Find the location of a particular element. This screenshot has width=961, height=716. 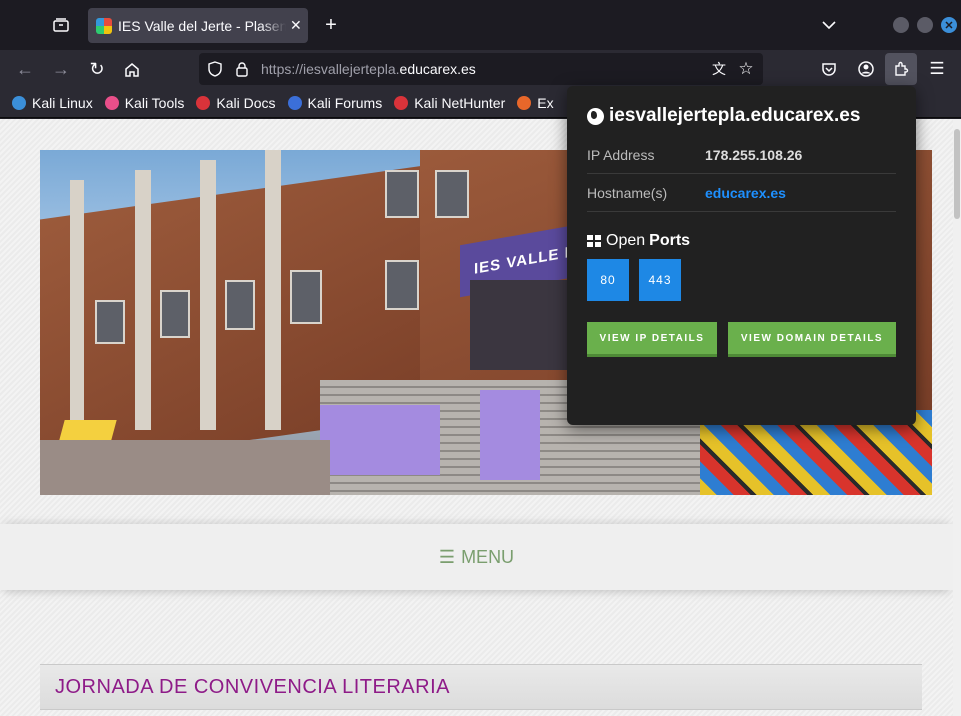

bookmark-kali-forums: Kali Forums is located at coordinates (334, 103).